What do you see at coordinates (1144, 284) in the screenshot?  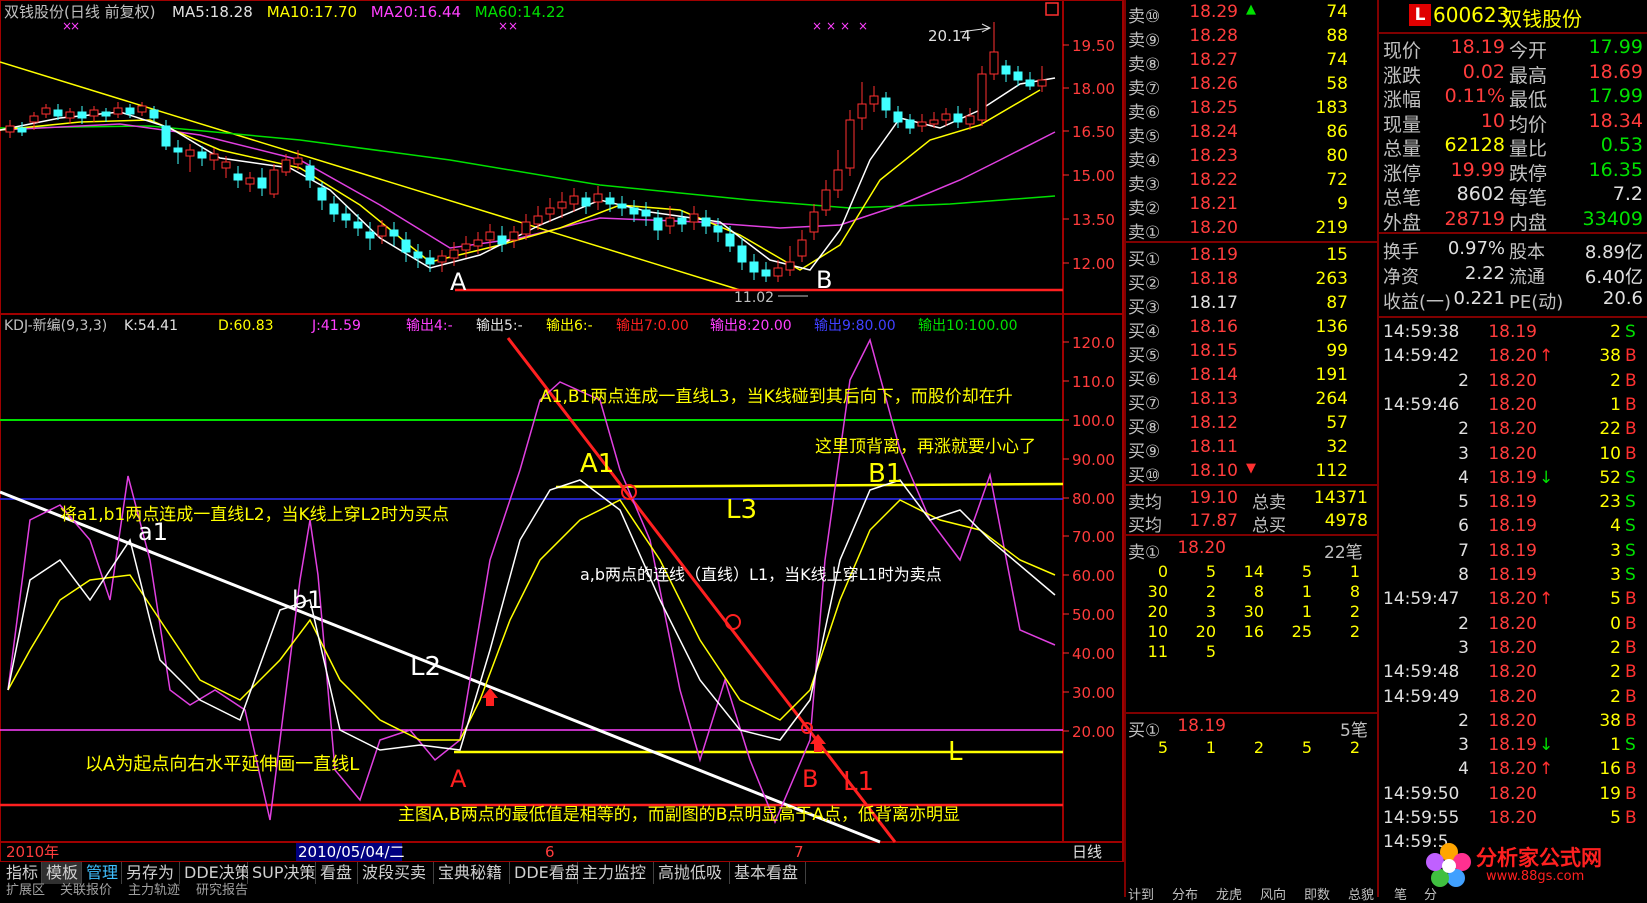 I see `order-label: 买②` at bounding box center [1144, 284].